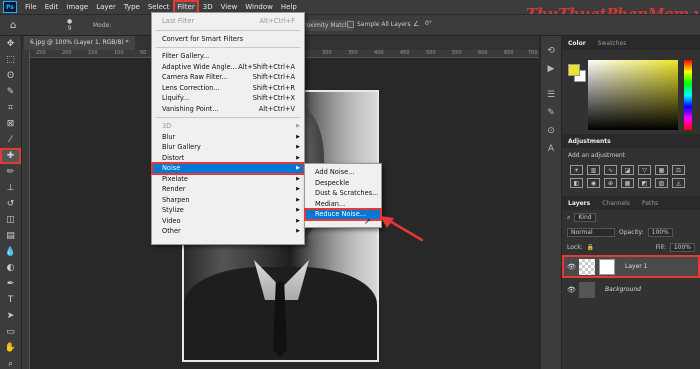 The height and width of the screenshot is (369, 700). What do you see at coordinates (551, 51) in the screenshot?
I see `history-icon: ⟲` at bounding box center [551, 51].